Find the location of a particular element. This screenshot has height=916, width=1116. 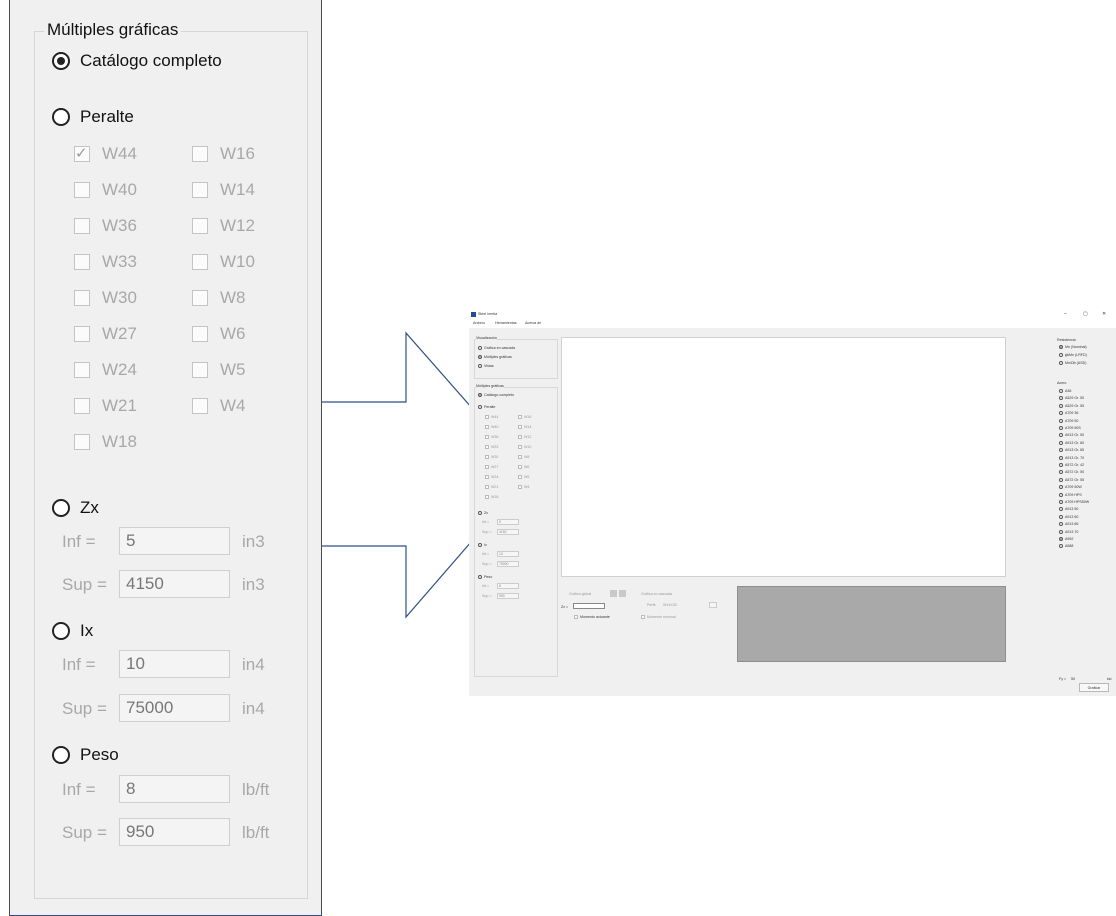

checkbox-w8: W8 is located at coordinates (219, 298).